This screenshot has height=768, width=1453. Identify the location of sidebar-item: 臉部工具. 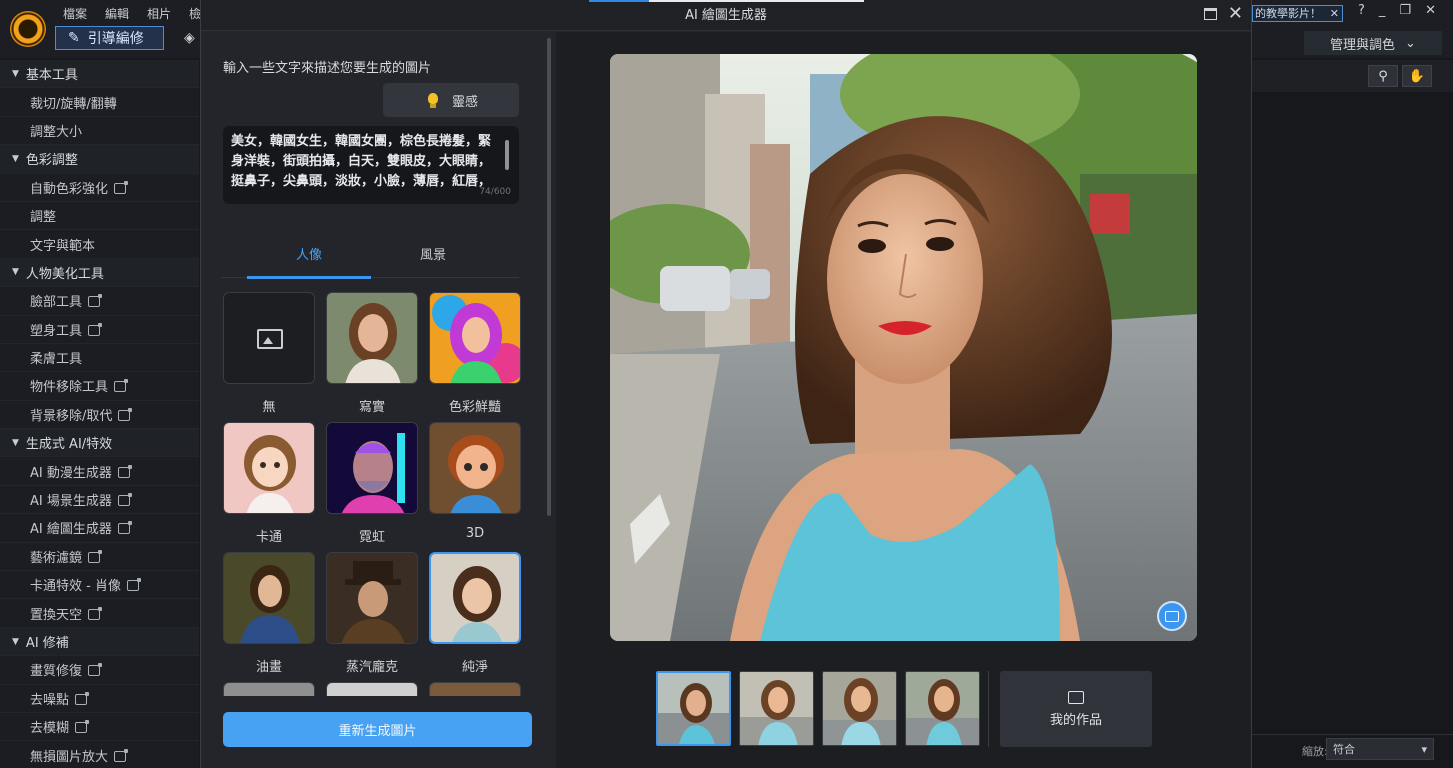
(99, 301).